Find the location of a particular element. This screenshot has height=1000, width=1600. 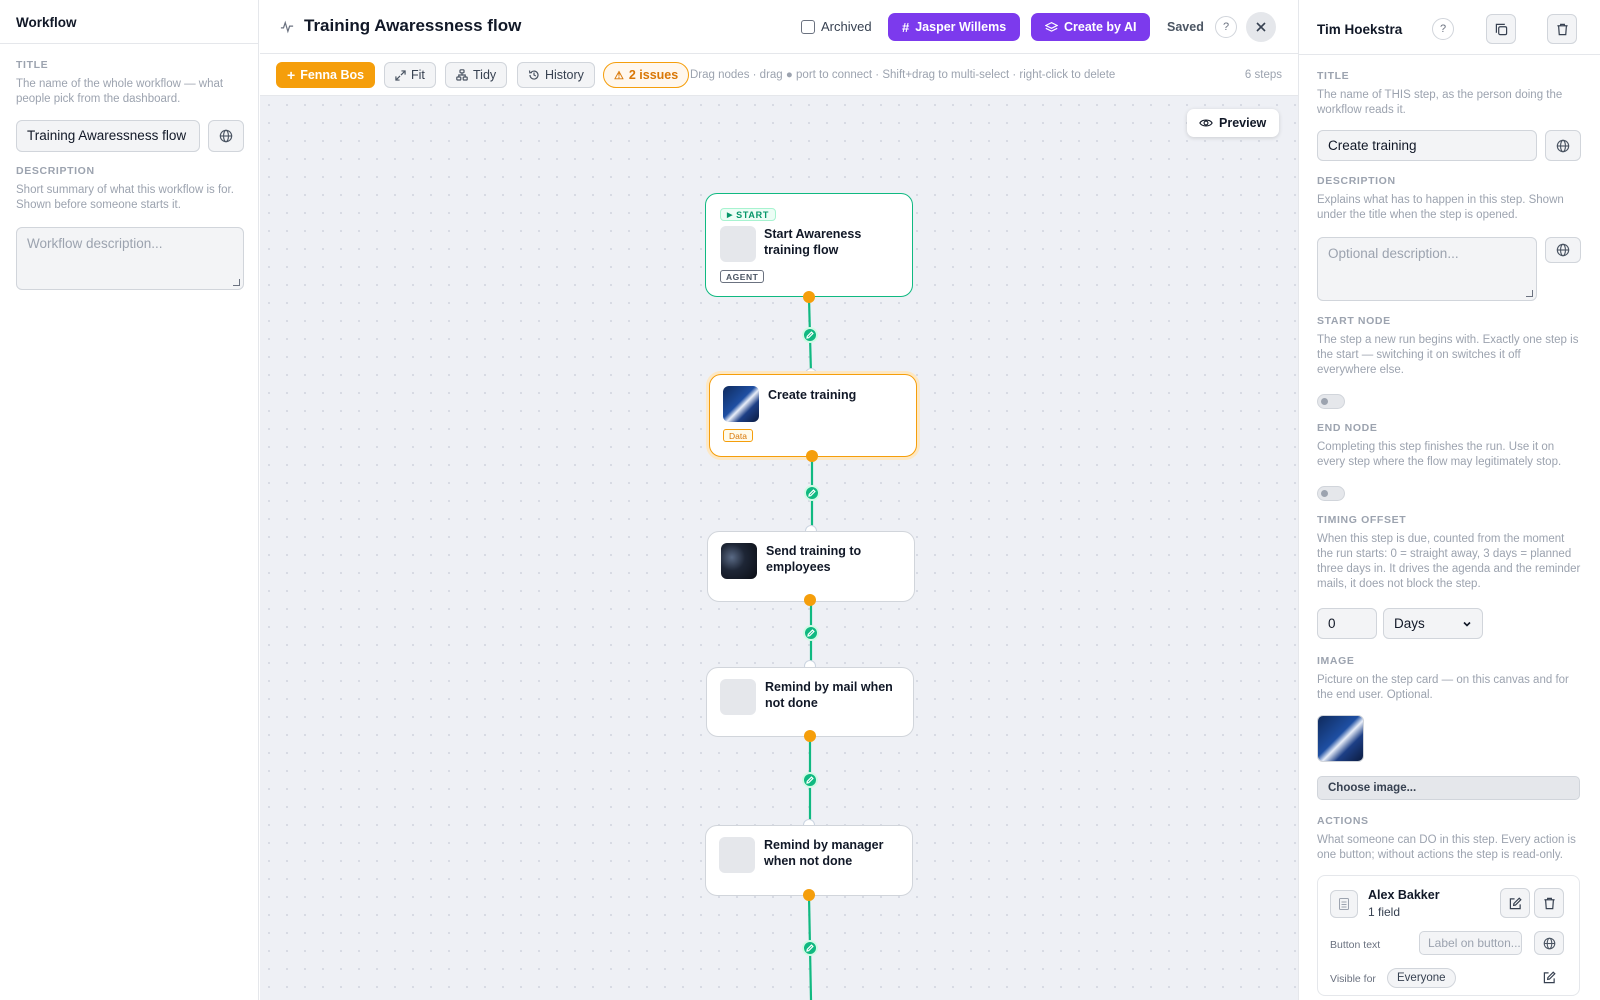

activity-icon is located at coordinates (287, 27).